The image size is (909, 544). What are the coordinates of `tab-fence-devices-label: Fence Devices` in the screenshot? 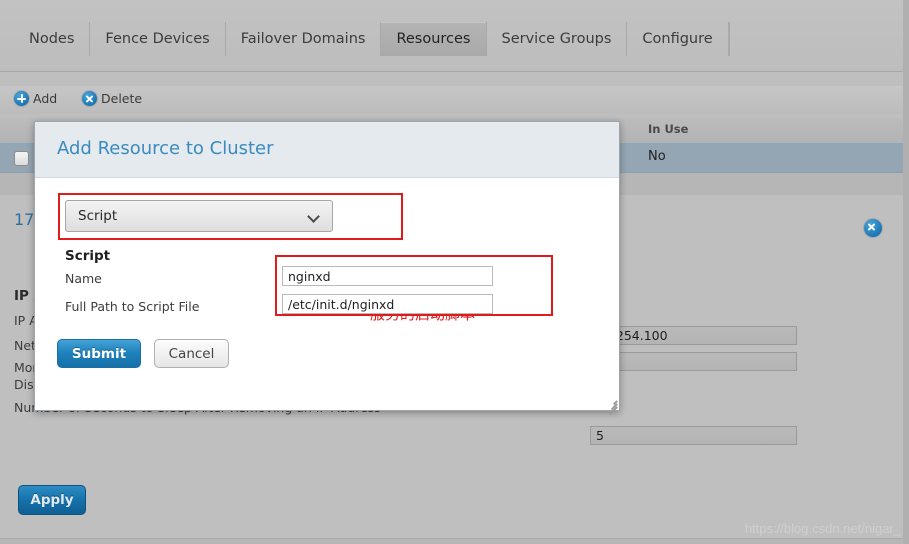 It's located at (157, 39).